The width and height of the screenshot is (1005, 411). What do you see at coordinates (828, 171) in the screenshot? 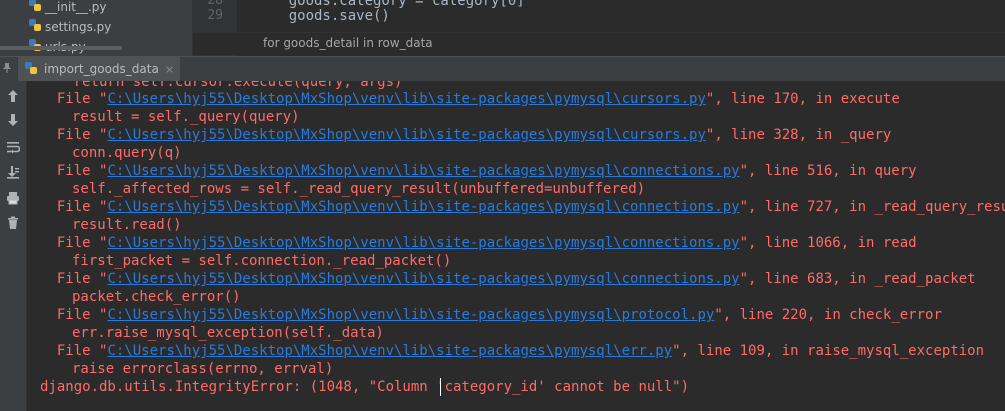
I see `frame-suffix: ", line 516, in query` at bounding box center [828, 171].